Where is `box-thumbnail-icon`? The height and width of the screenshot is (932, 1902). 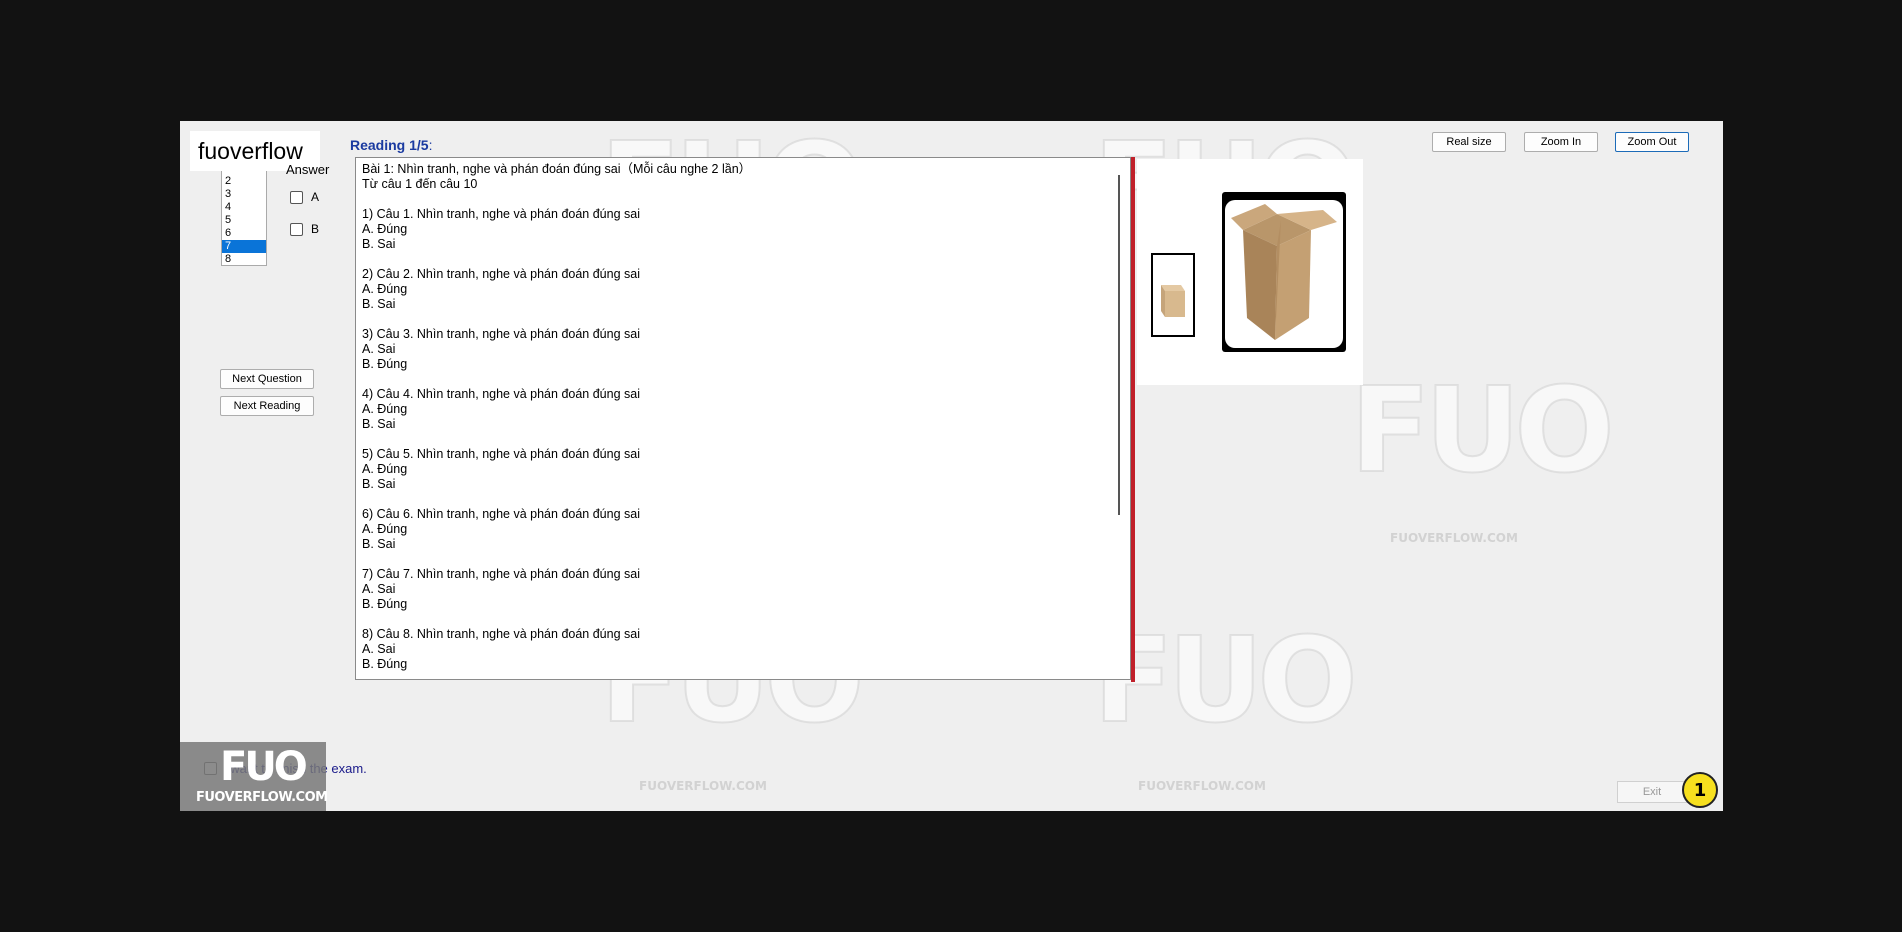
box-thumbnail-icon is located at coordinates (1173, 301).